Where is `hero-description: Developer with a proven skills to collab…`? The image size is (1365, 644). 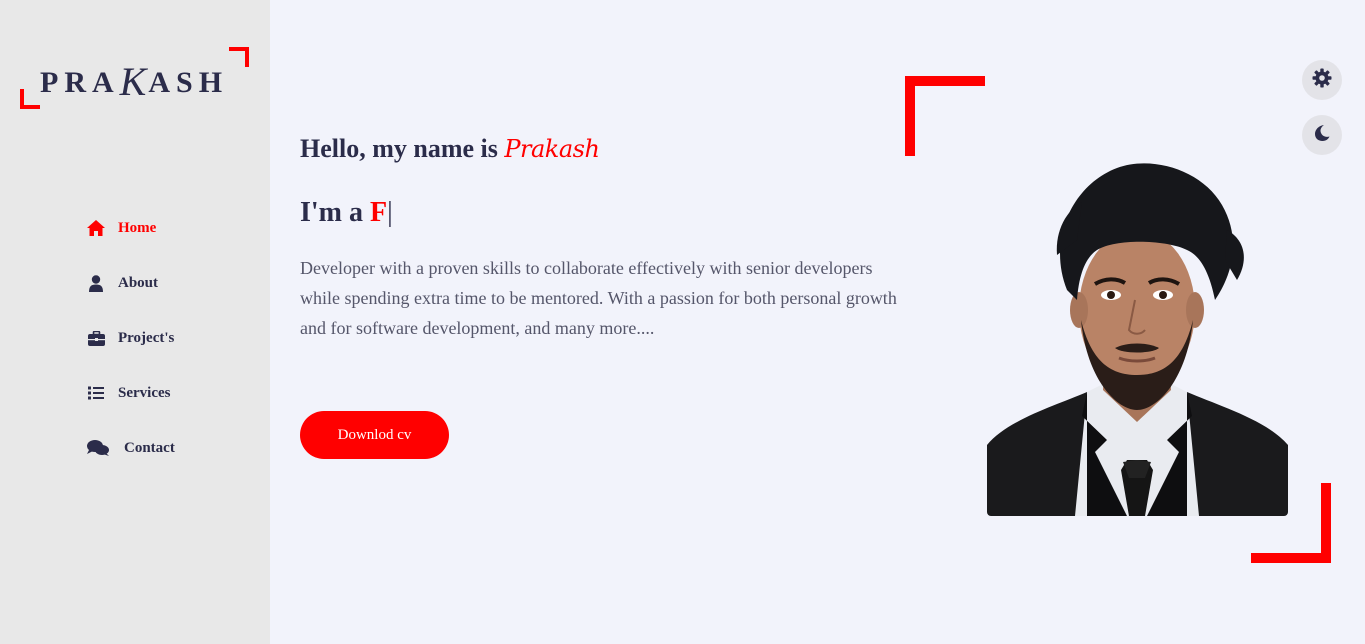 hero-description: Developer with a proven skills to collab… is located at coordinates (598, 298).